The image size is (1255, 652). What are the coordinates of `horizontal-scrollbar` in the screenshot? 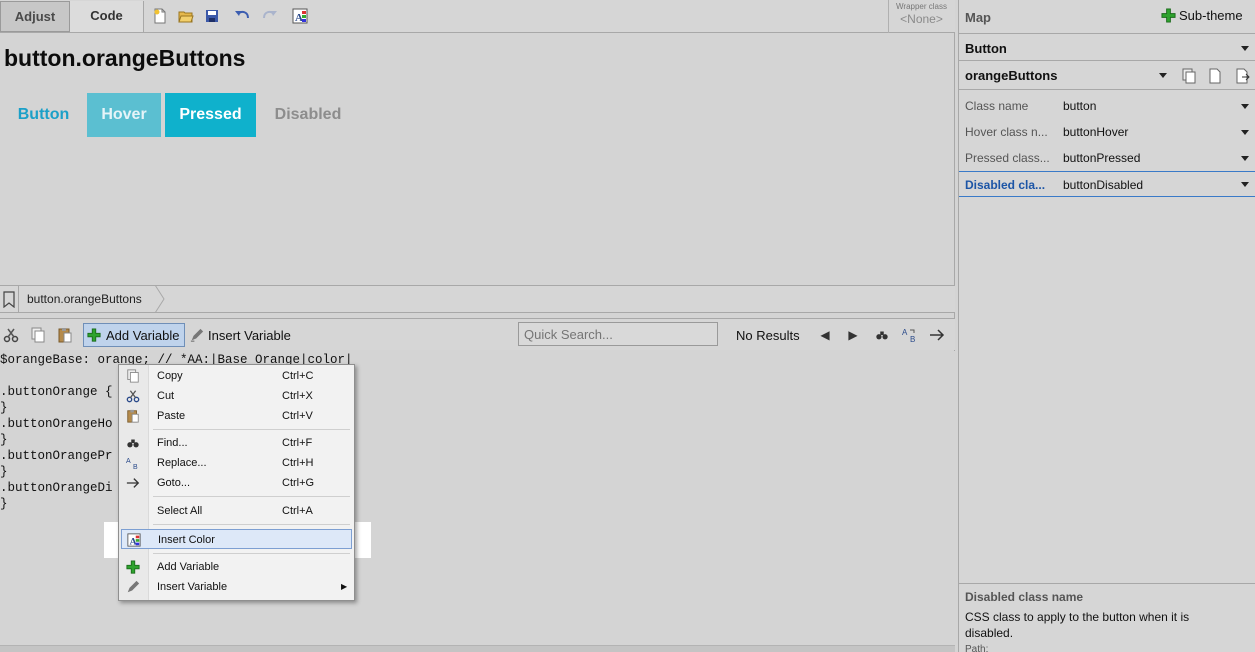 It's located at (477, 648).